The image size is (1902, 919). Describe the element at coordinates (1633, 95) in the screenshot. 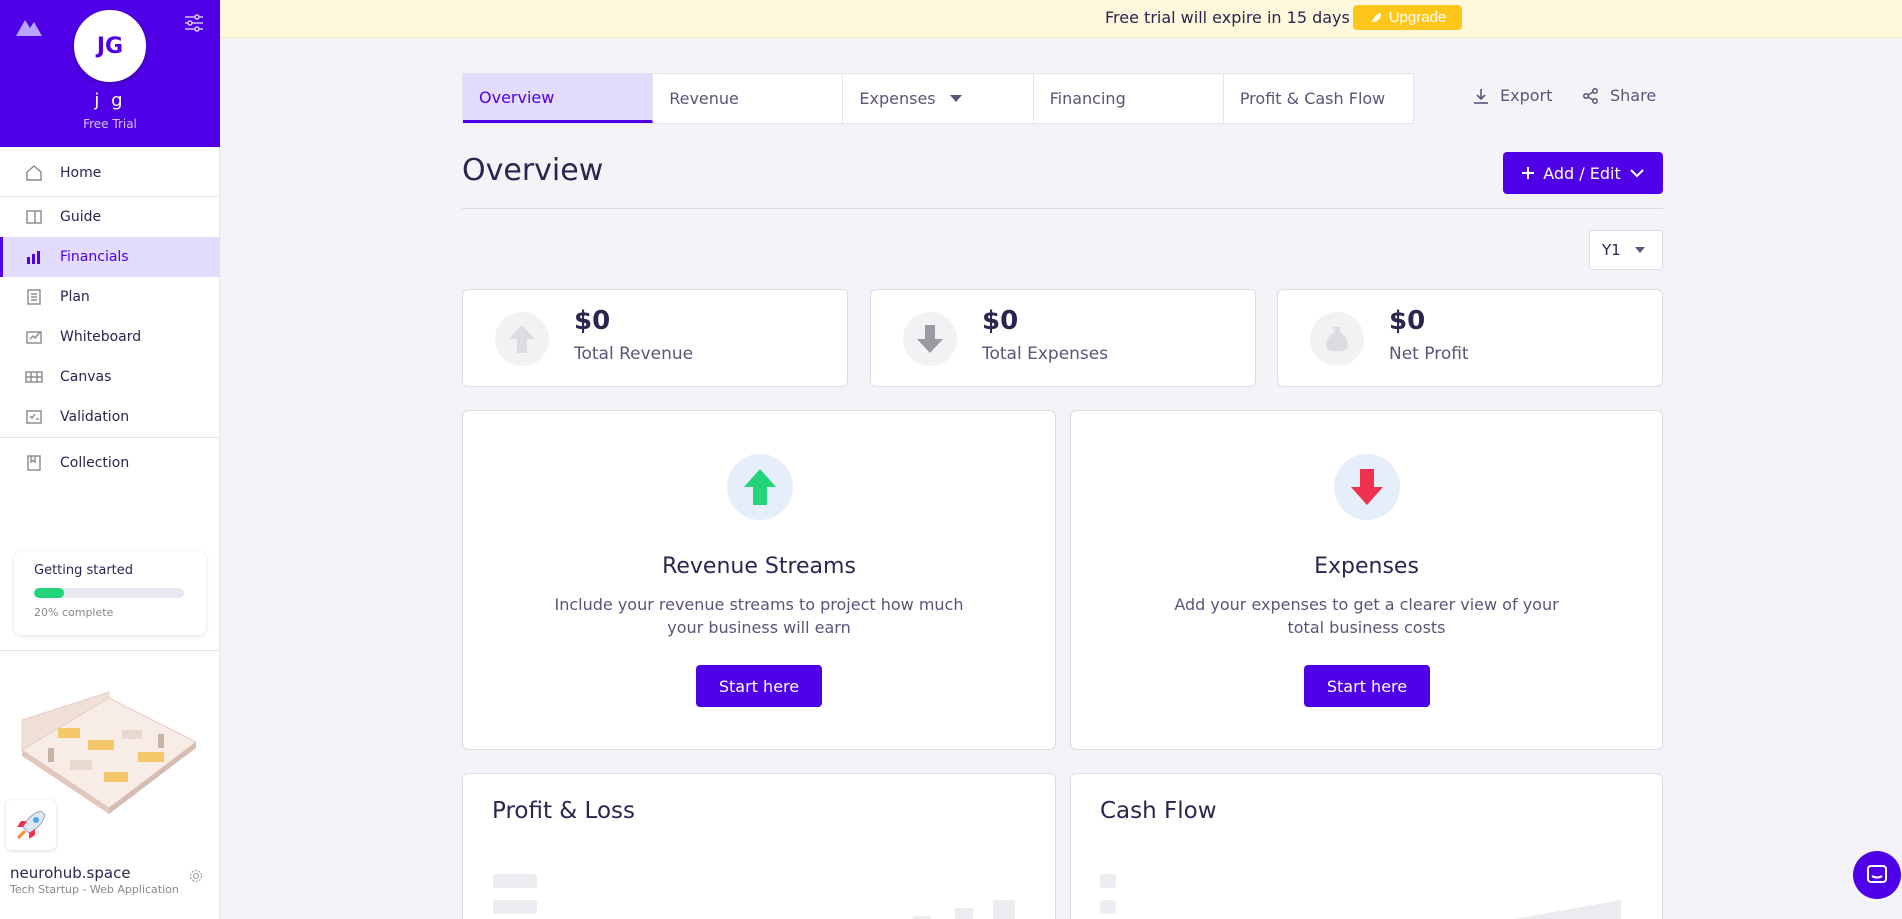

I see `share-label: Share` at that location.